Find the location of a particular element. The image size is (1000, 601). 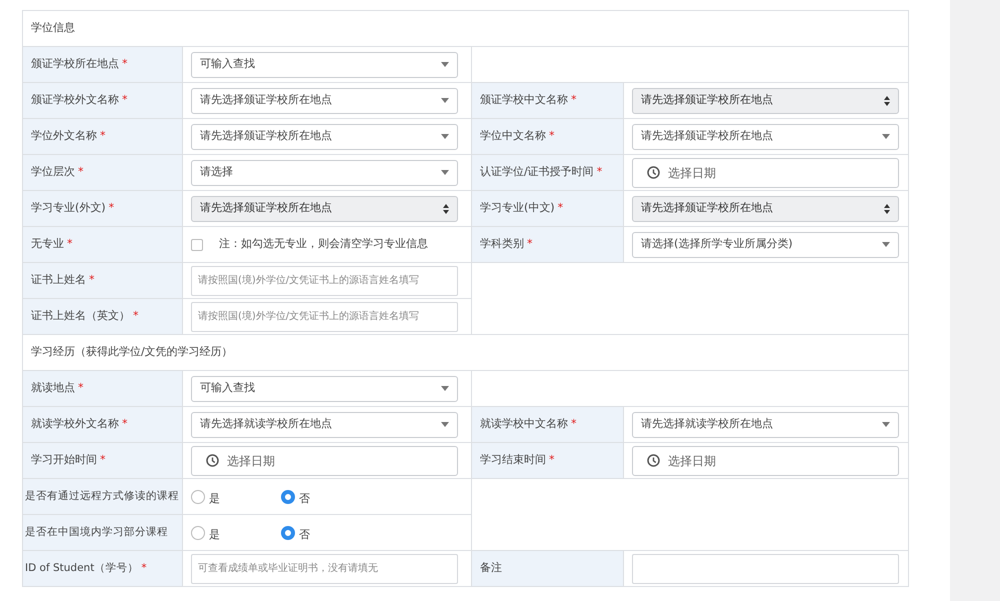

field-label: 颁证学校中文名称 is located at coordinates (524, 99).